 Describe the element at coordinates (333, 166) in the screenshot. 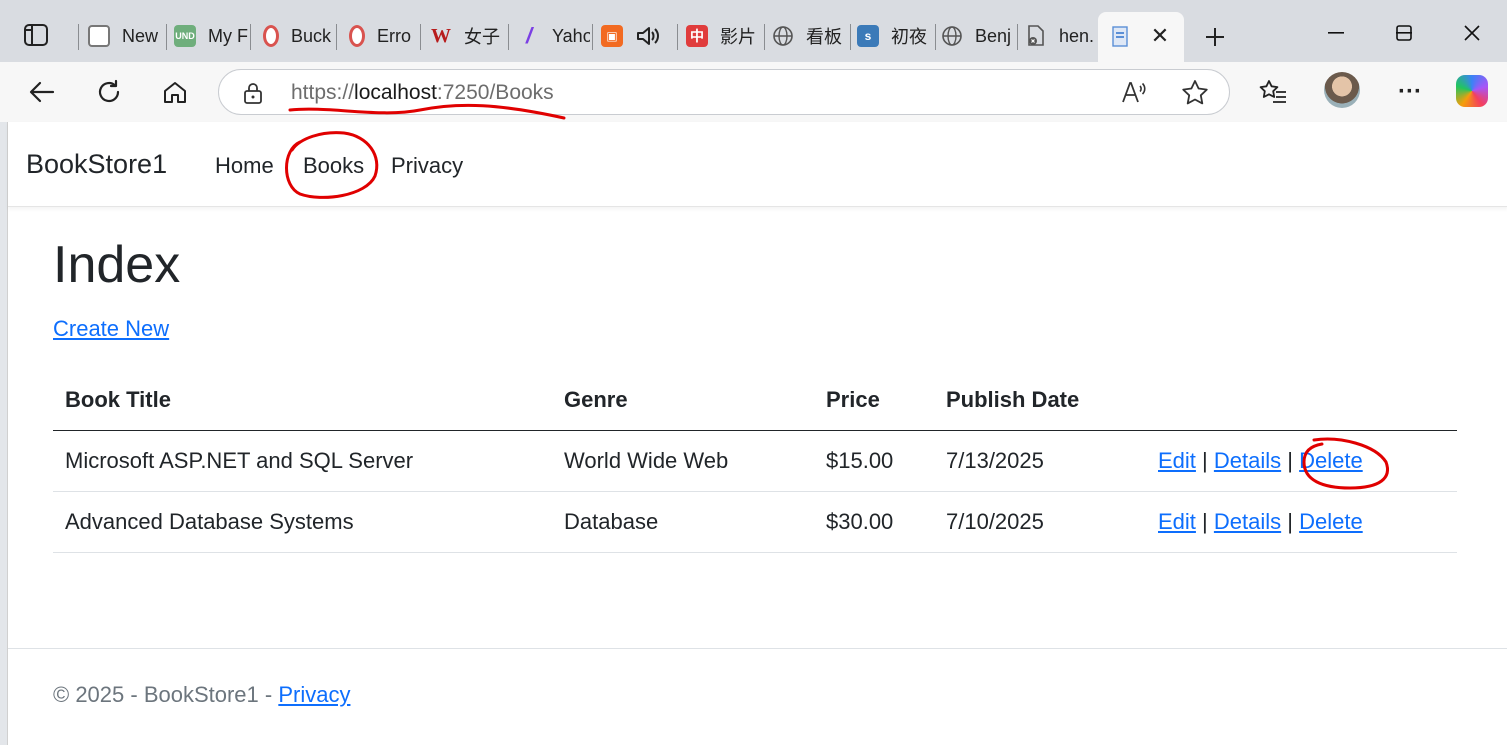

I see `nav-books: Books` at that location.